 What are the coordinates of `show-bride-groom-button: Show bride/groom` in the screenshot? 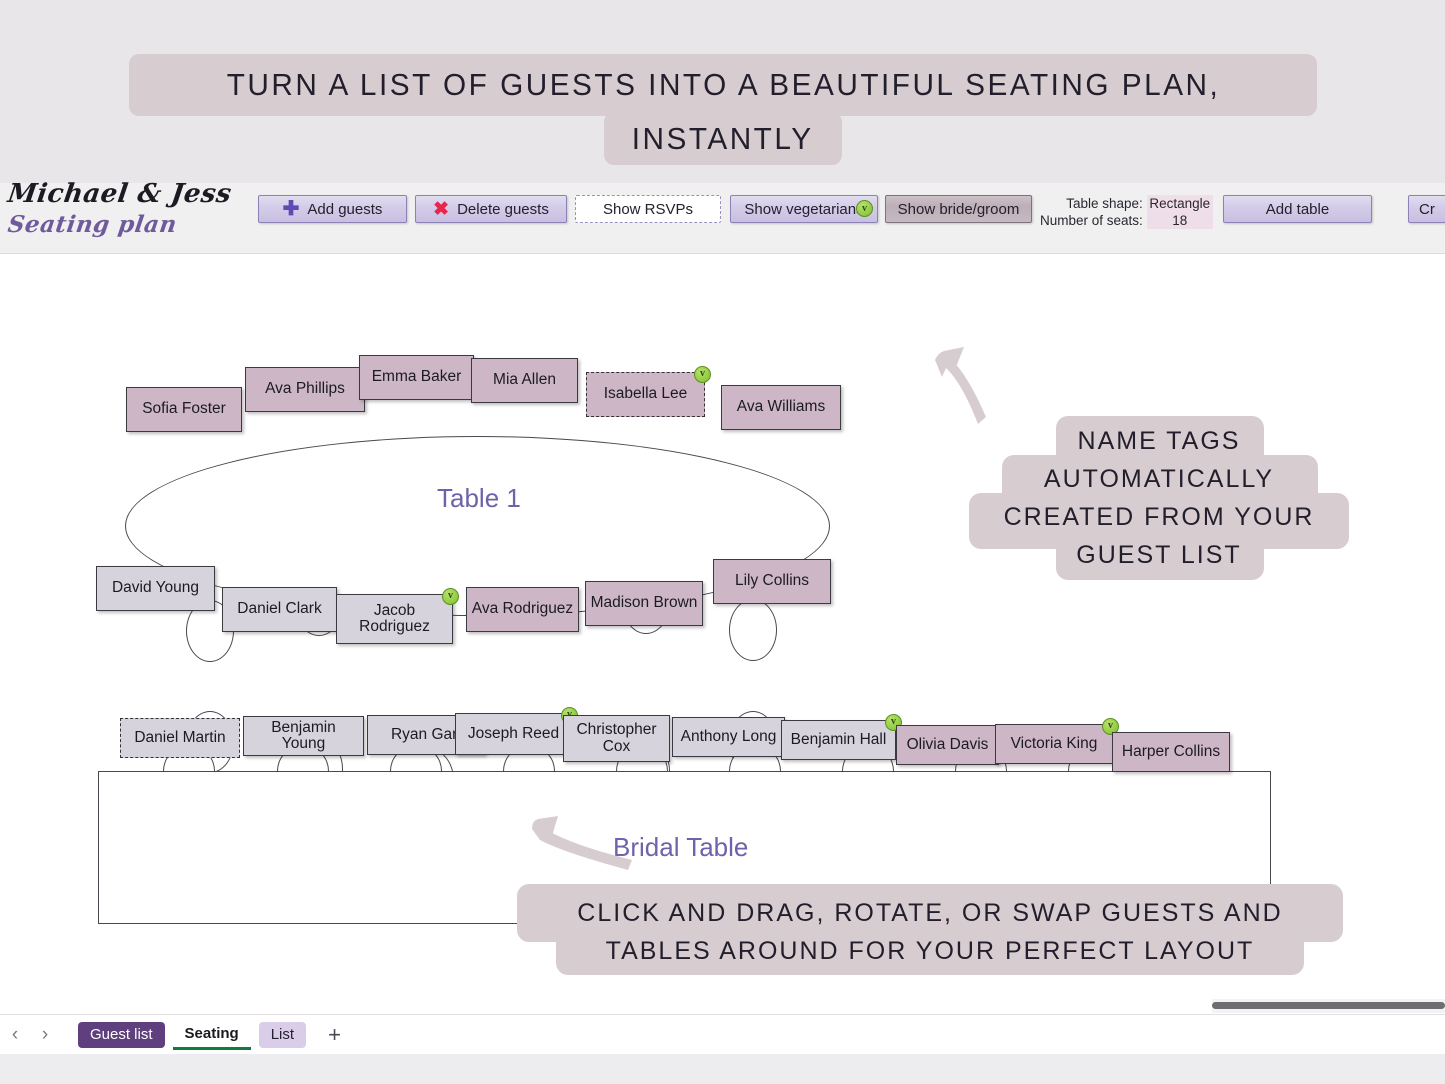 It's located at (958, 209).